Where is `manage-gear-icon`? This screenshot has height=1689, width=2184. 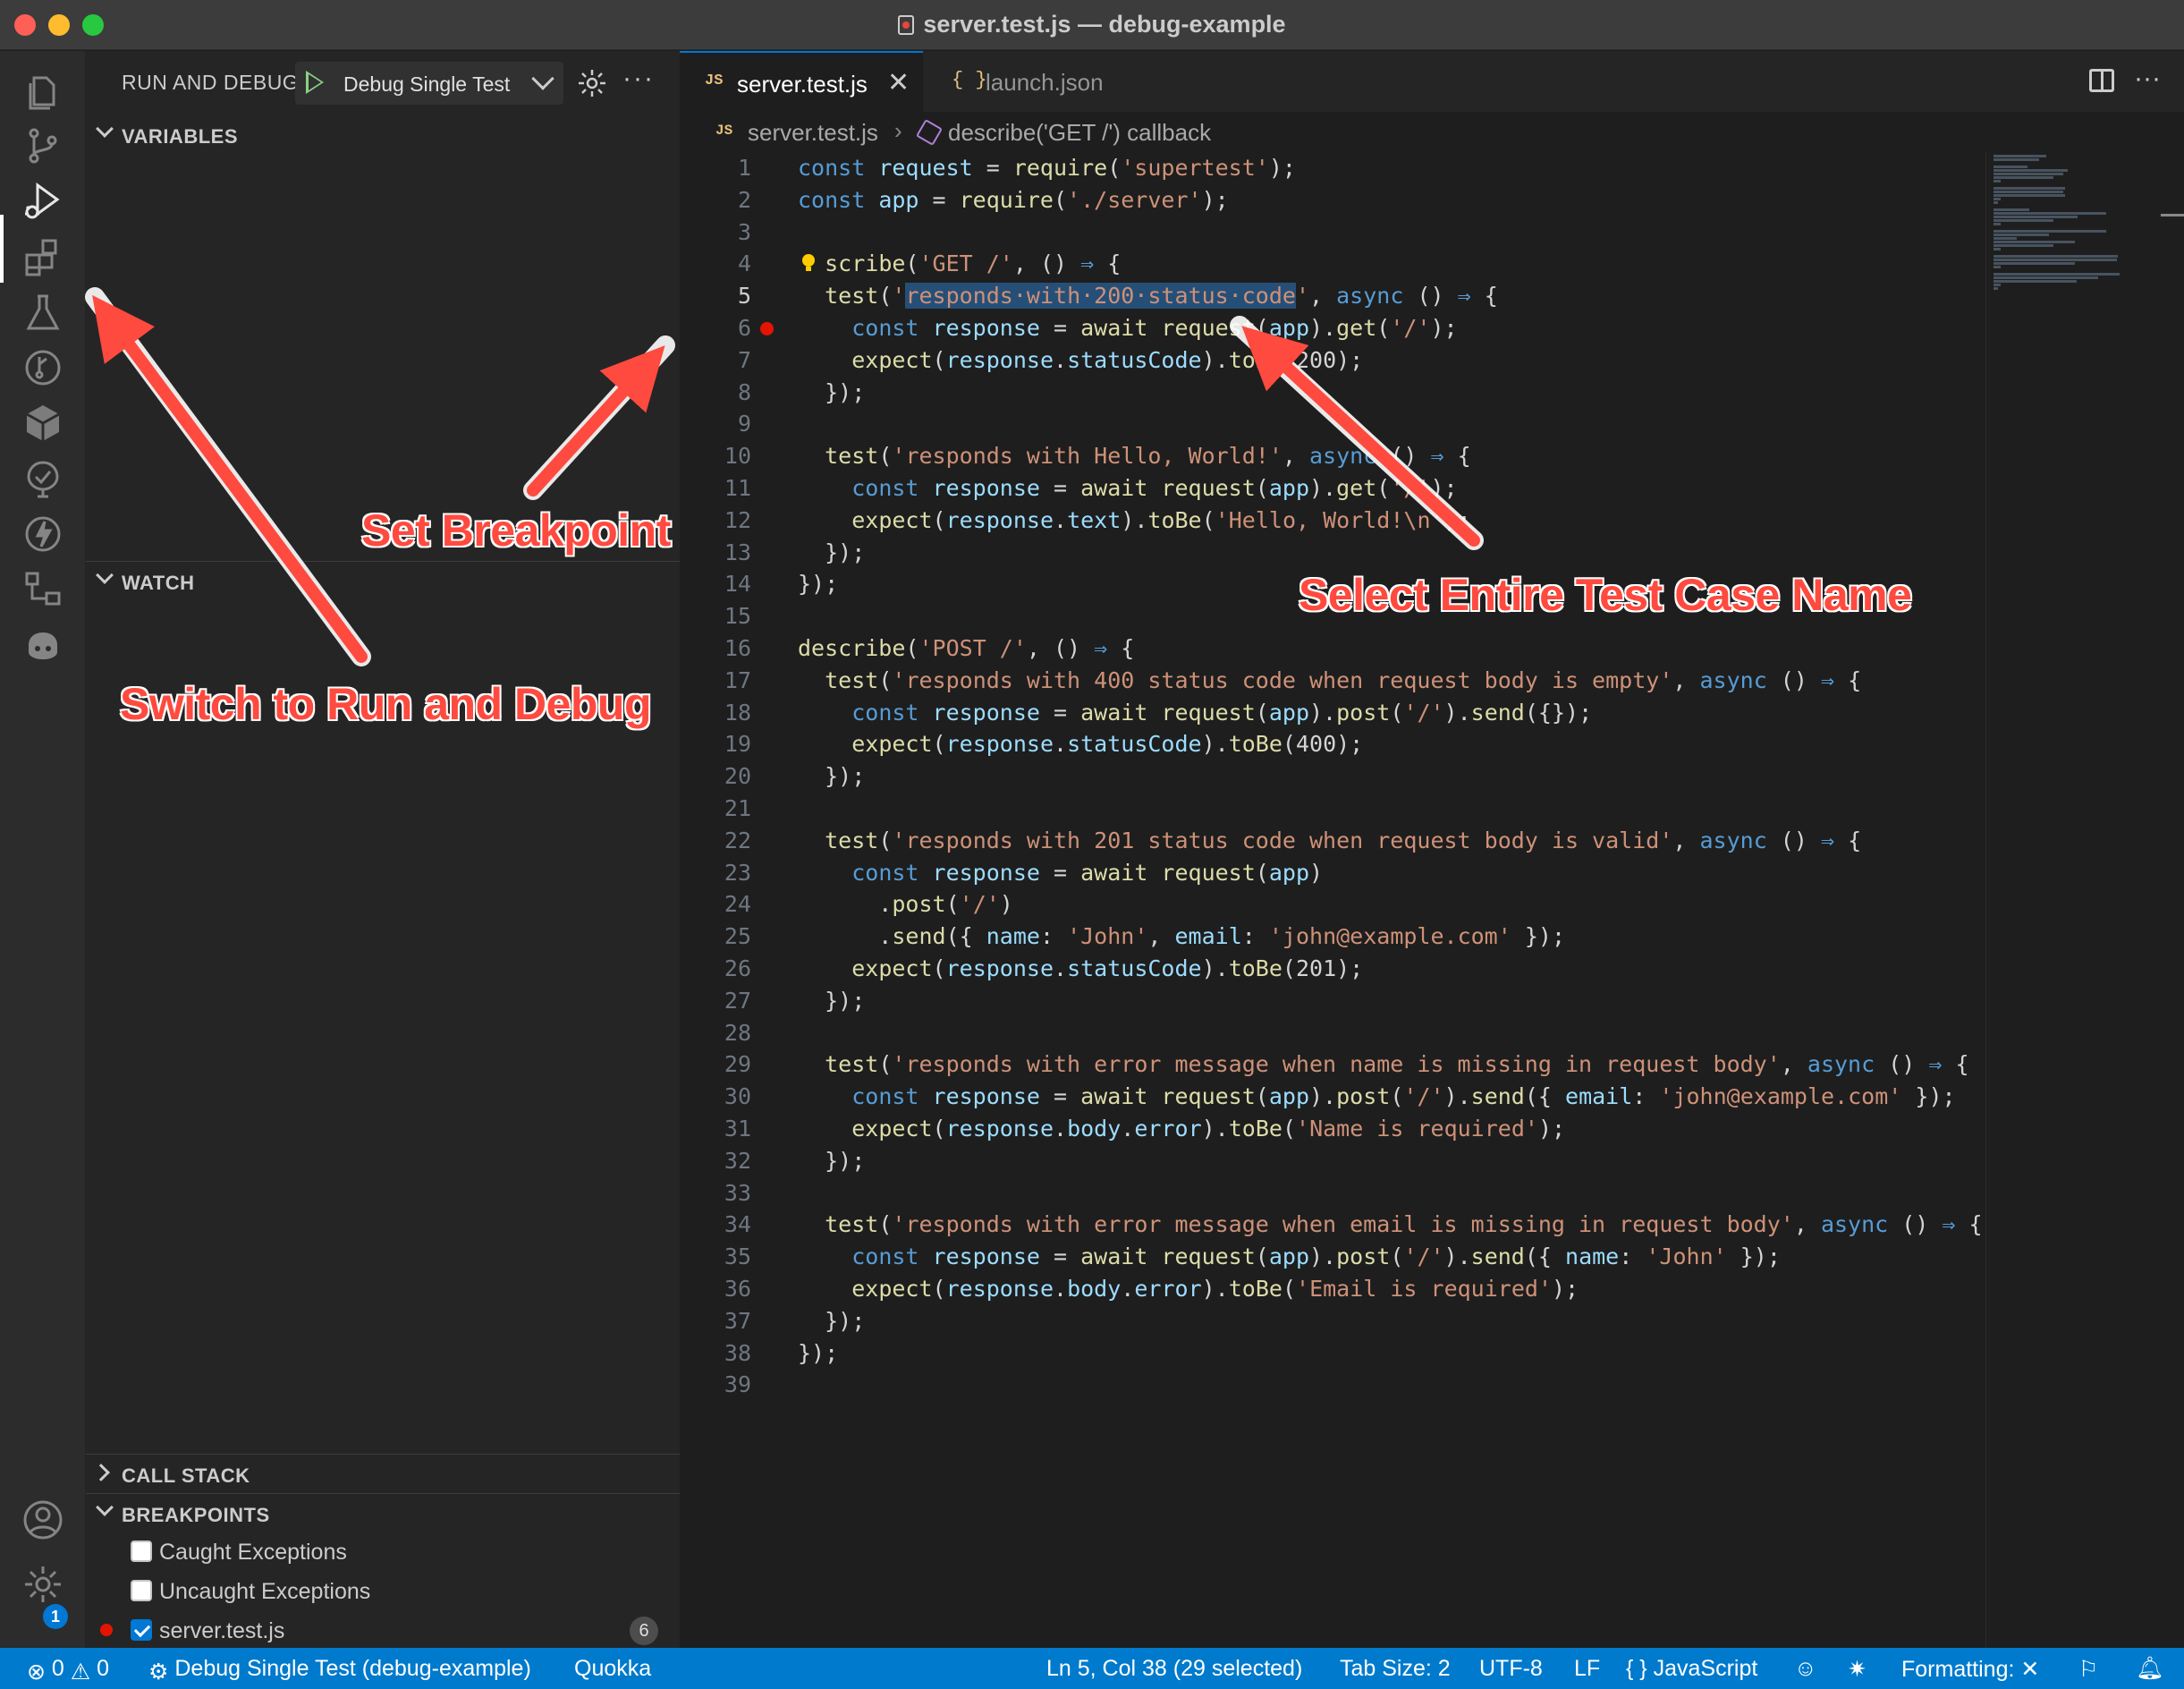
manage-gear-icon is located at coordinates (42, 1584).